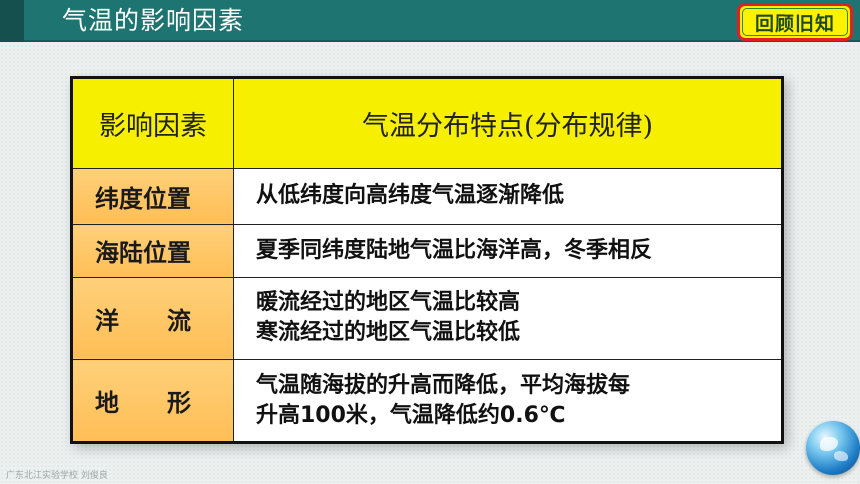 Image resolution: width=860 pixels, height=484 pixels. What do you see at coordinates (430, 21) in the screenshot?
I see `header-bar: 气温的影响因素` at bounding box center [430, 21].